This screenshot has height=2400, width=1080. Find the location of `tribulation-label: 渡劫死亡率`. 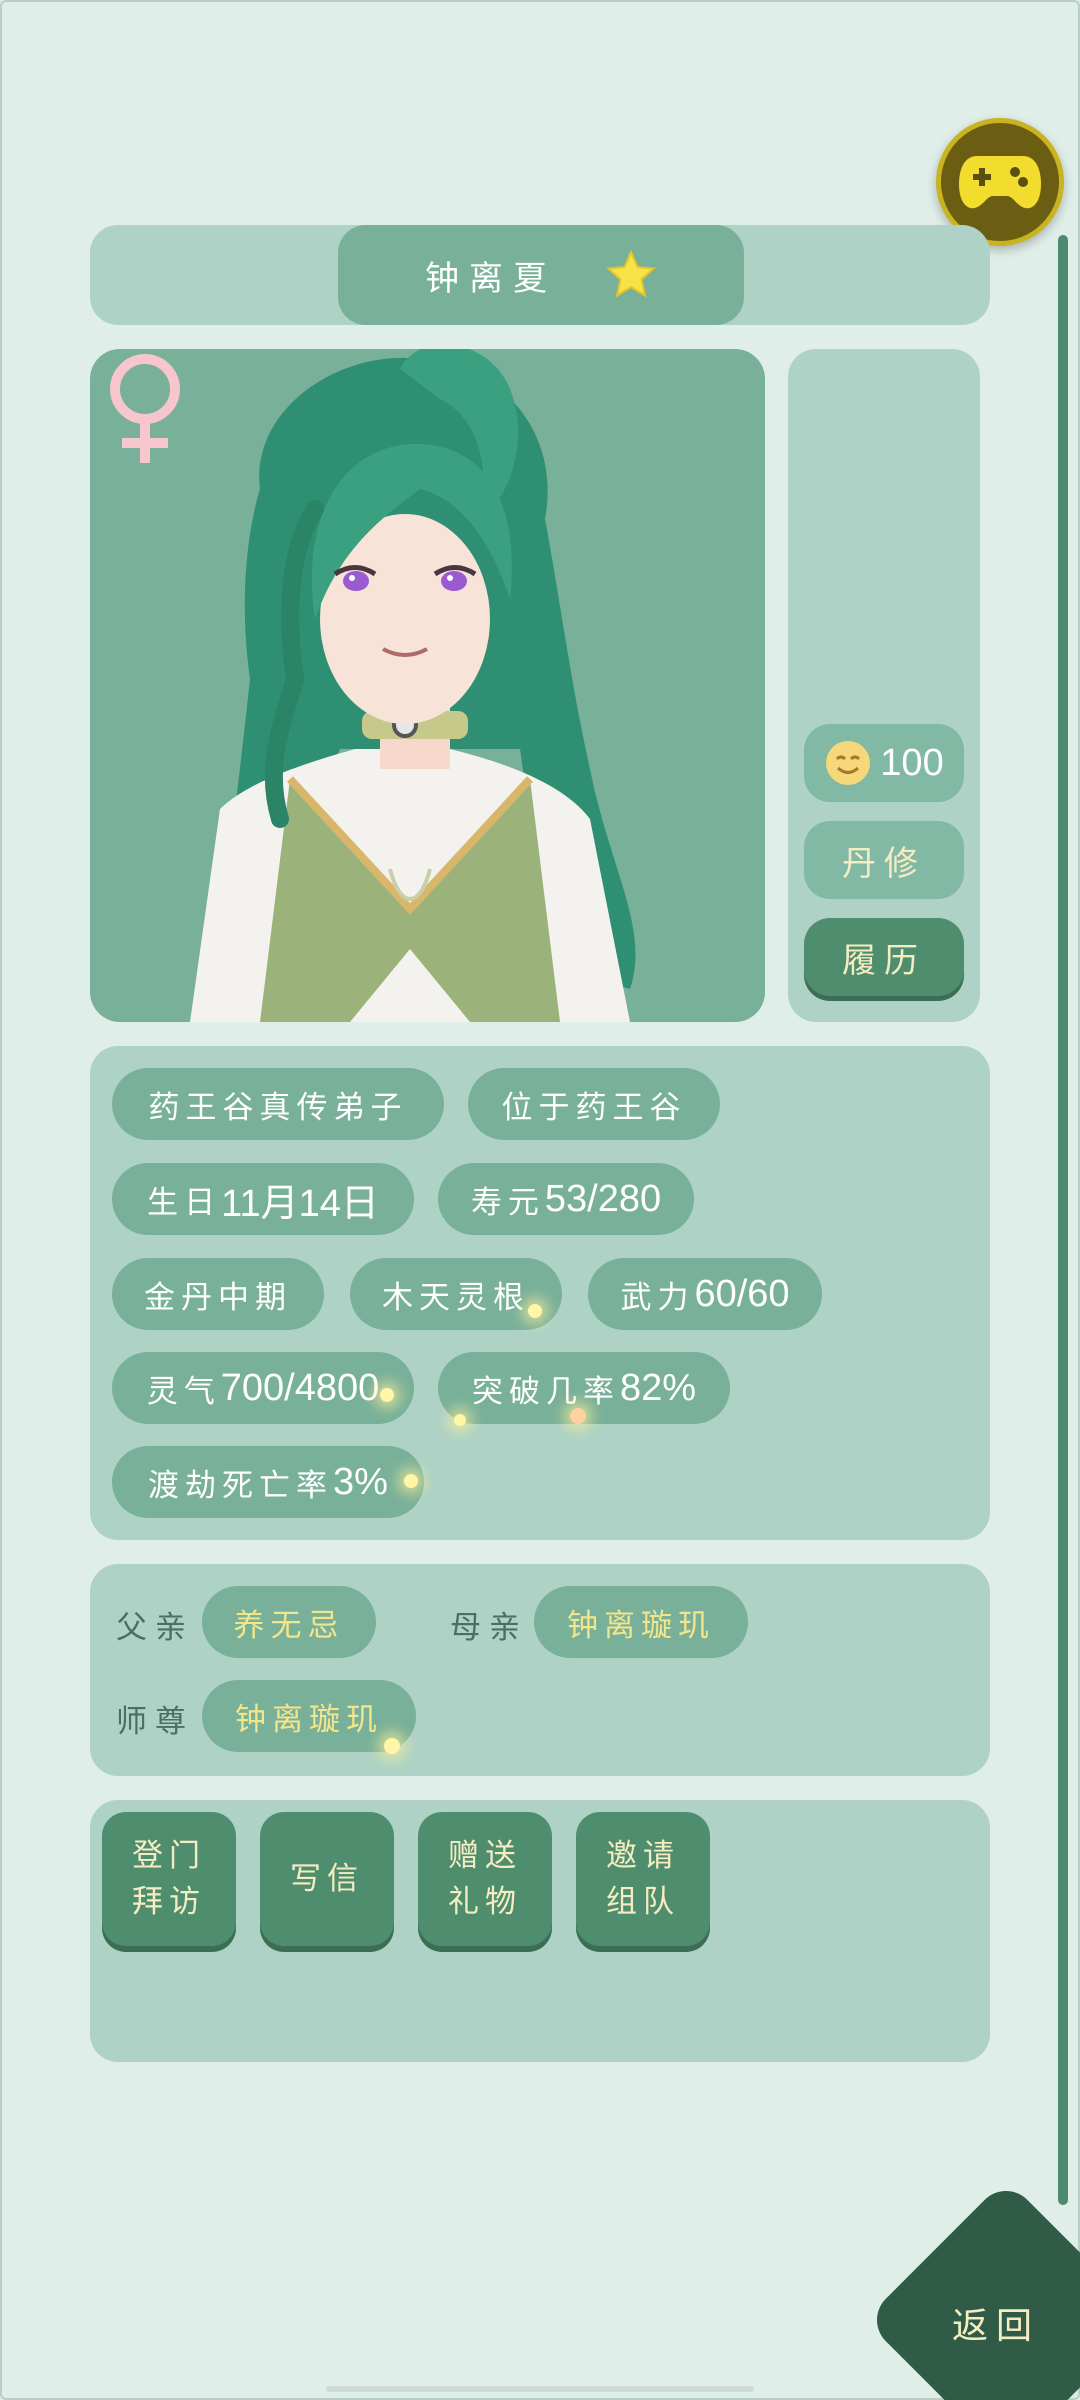

tribulation-label: 渡劫死亡率 is located at coordinates (241, 1485).